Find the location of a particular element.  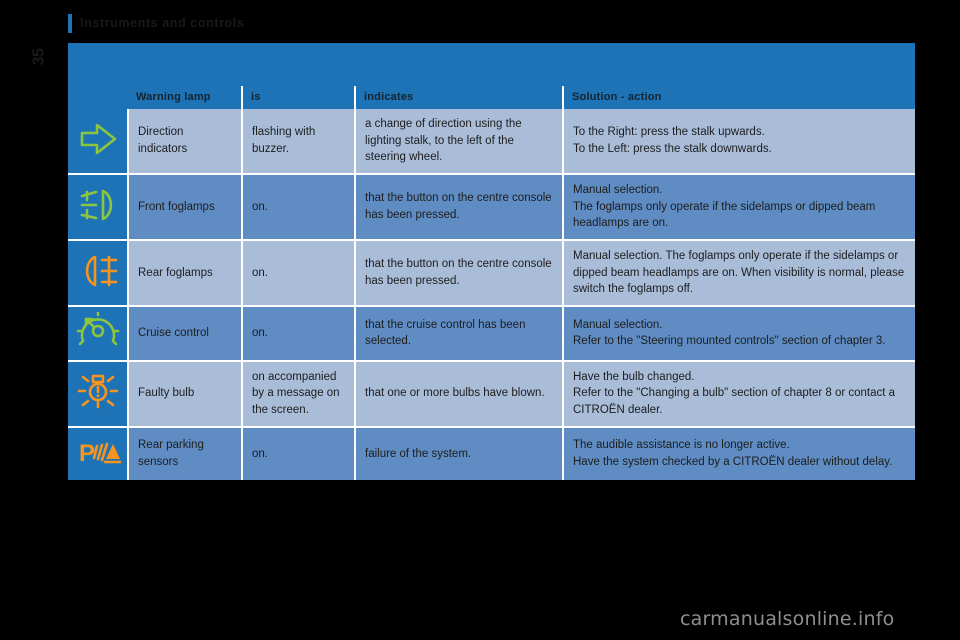

chapter-accent-bar is located at coordinates (70, 23).